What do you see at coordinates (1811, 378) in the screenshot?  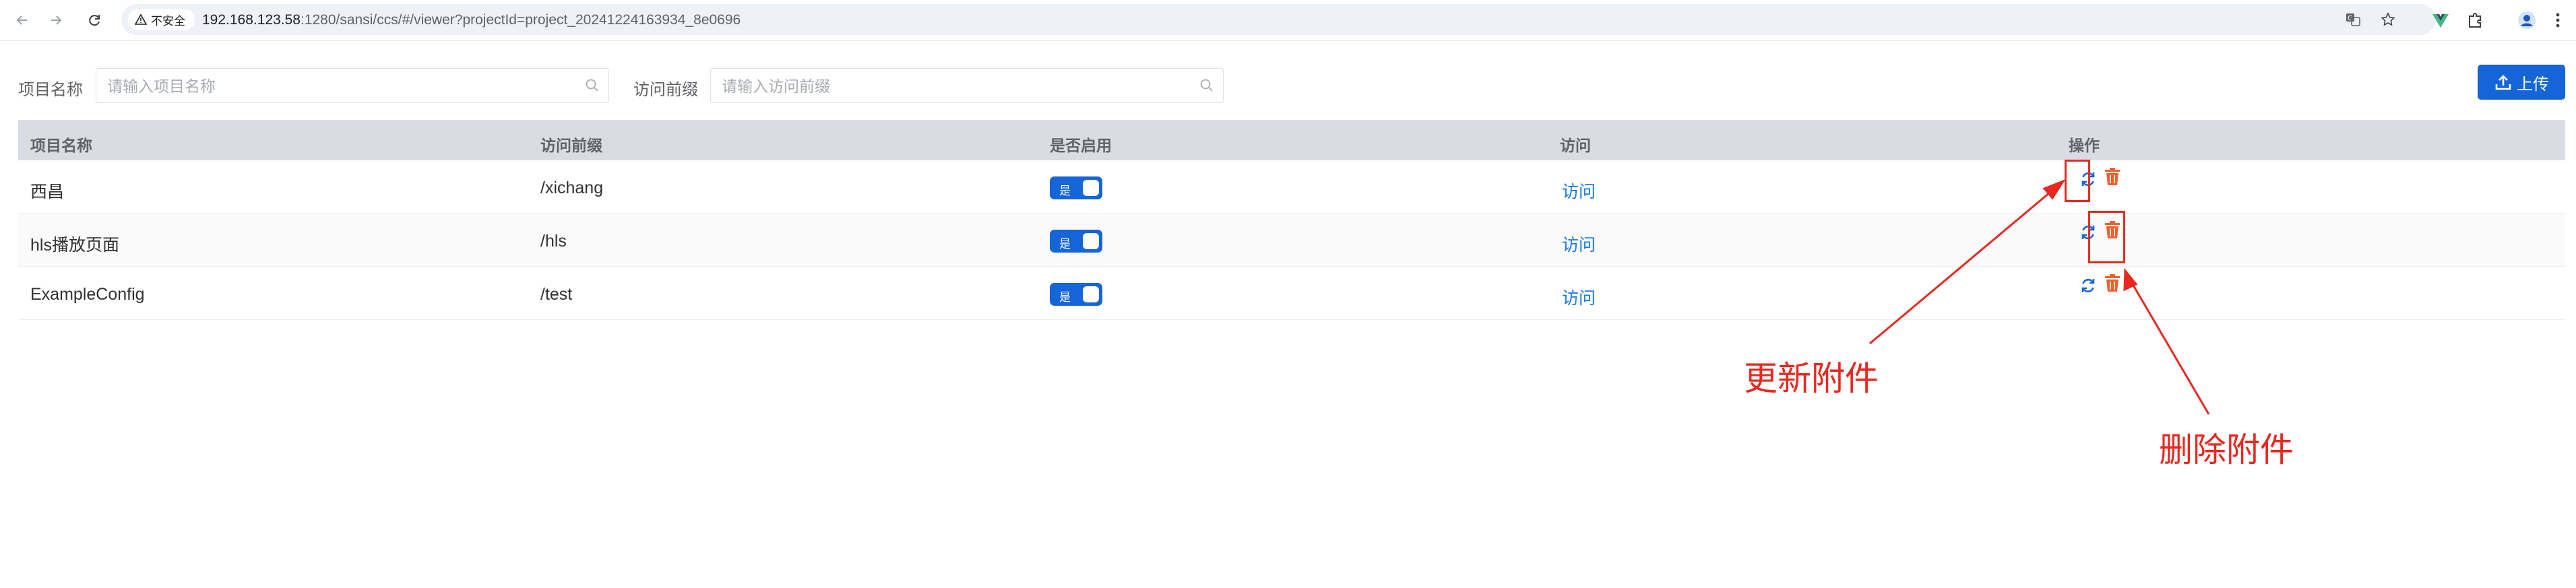 I see `annotation-update-attachment: 更新附件` at bounding box center [1811, 378].